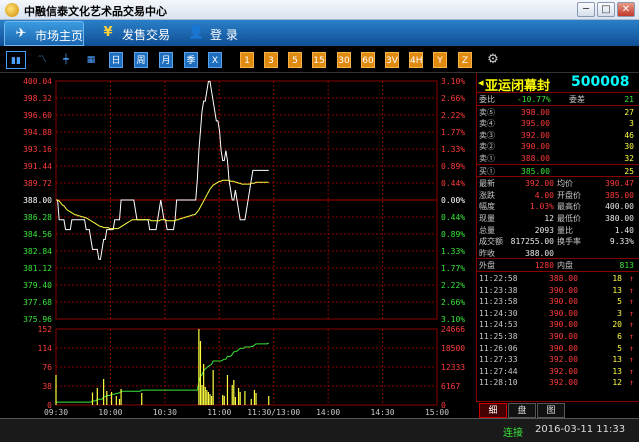 This screenshot has width=639, height=442. Describe the element at coordinates (493, 410) in the screenshot. I see `tab-detail: 细` at that location.